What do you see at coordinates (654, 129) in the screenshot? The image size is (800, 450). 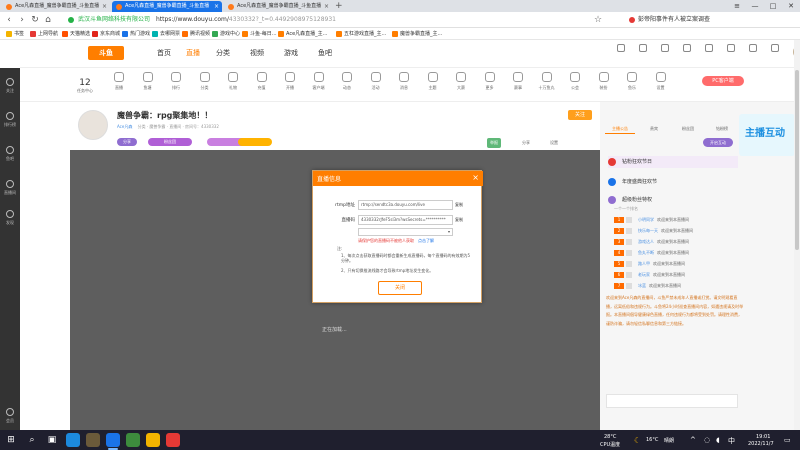 I see `tab-vip: 贵宾` at bounding box center [654, 129].